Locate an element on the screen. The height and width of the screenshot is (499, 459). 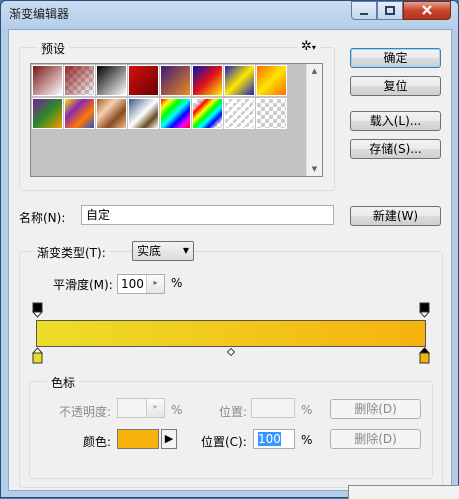
smoothness-percent: % is located at coordinates (177, 283).